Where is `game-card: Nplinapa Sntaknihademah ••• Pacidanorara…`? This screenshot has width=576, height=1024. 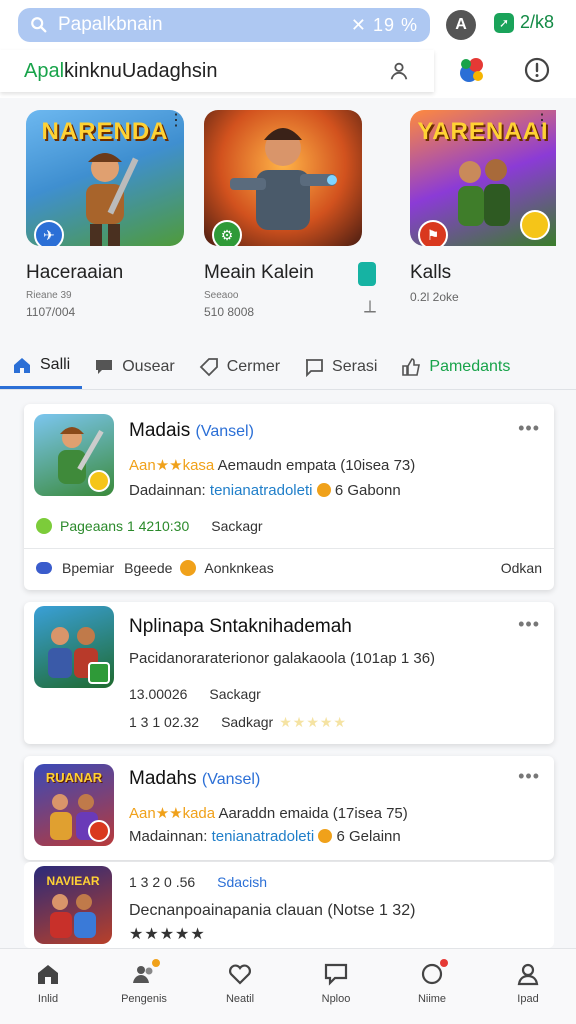
game-card: Nplinapa Sntaknihademah ••• Pacidanorara… is located at coordinates (289, 673).